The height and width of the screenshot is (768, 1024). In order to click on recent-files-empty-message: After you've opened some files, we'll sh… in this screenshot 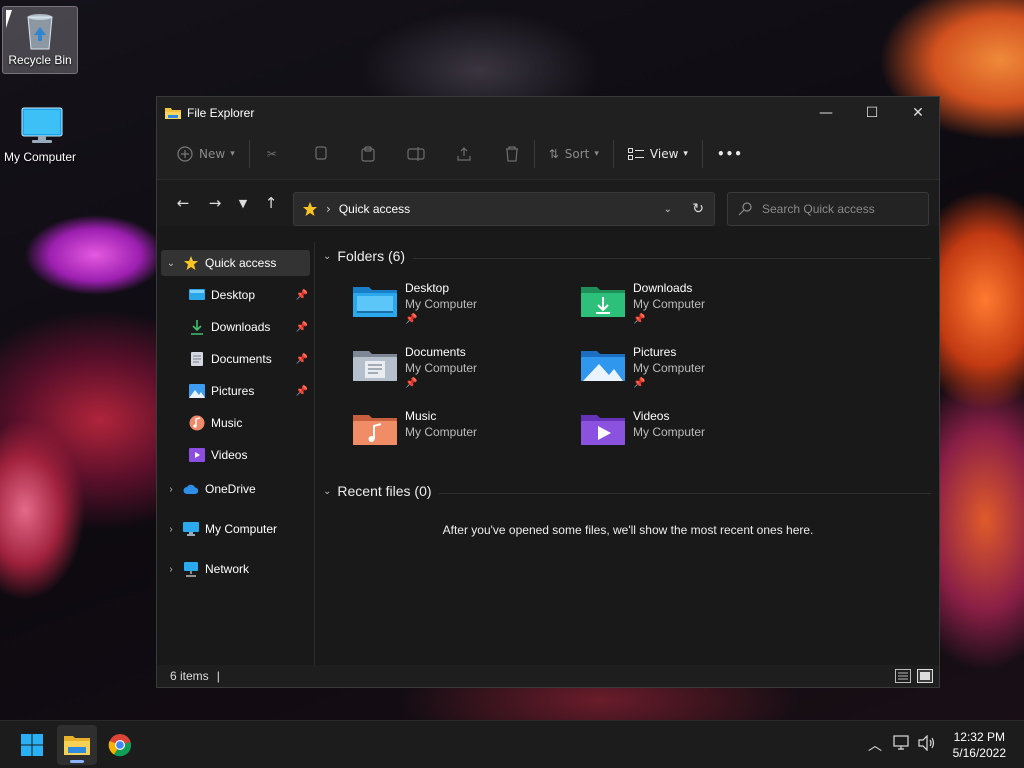, I will do `click(628, 530)`.